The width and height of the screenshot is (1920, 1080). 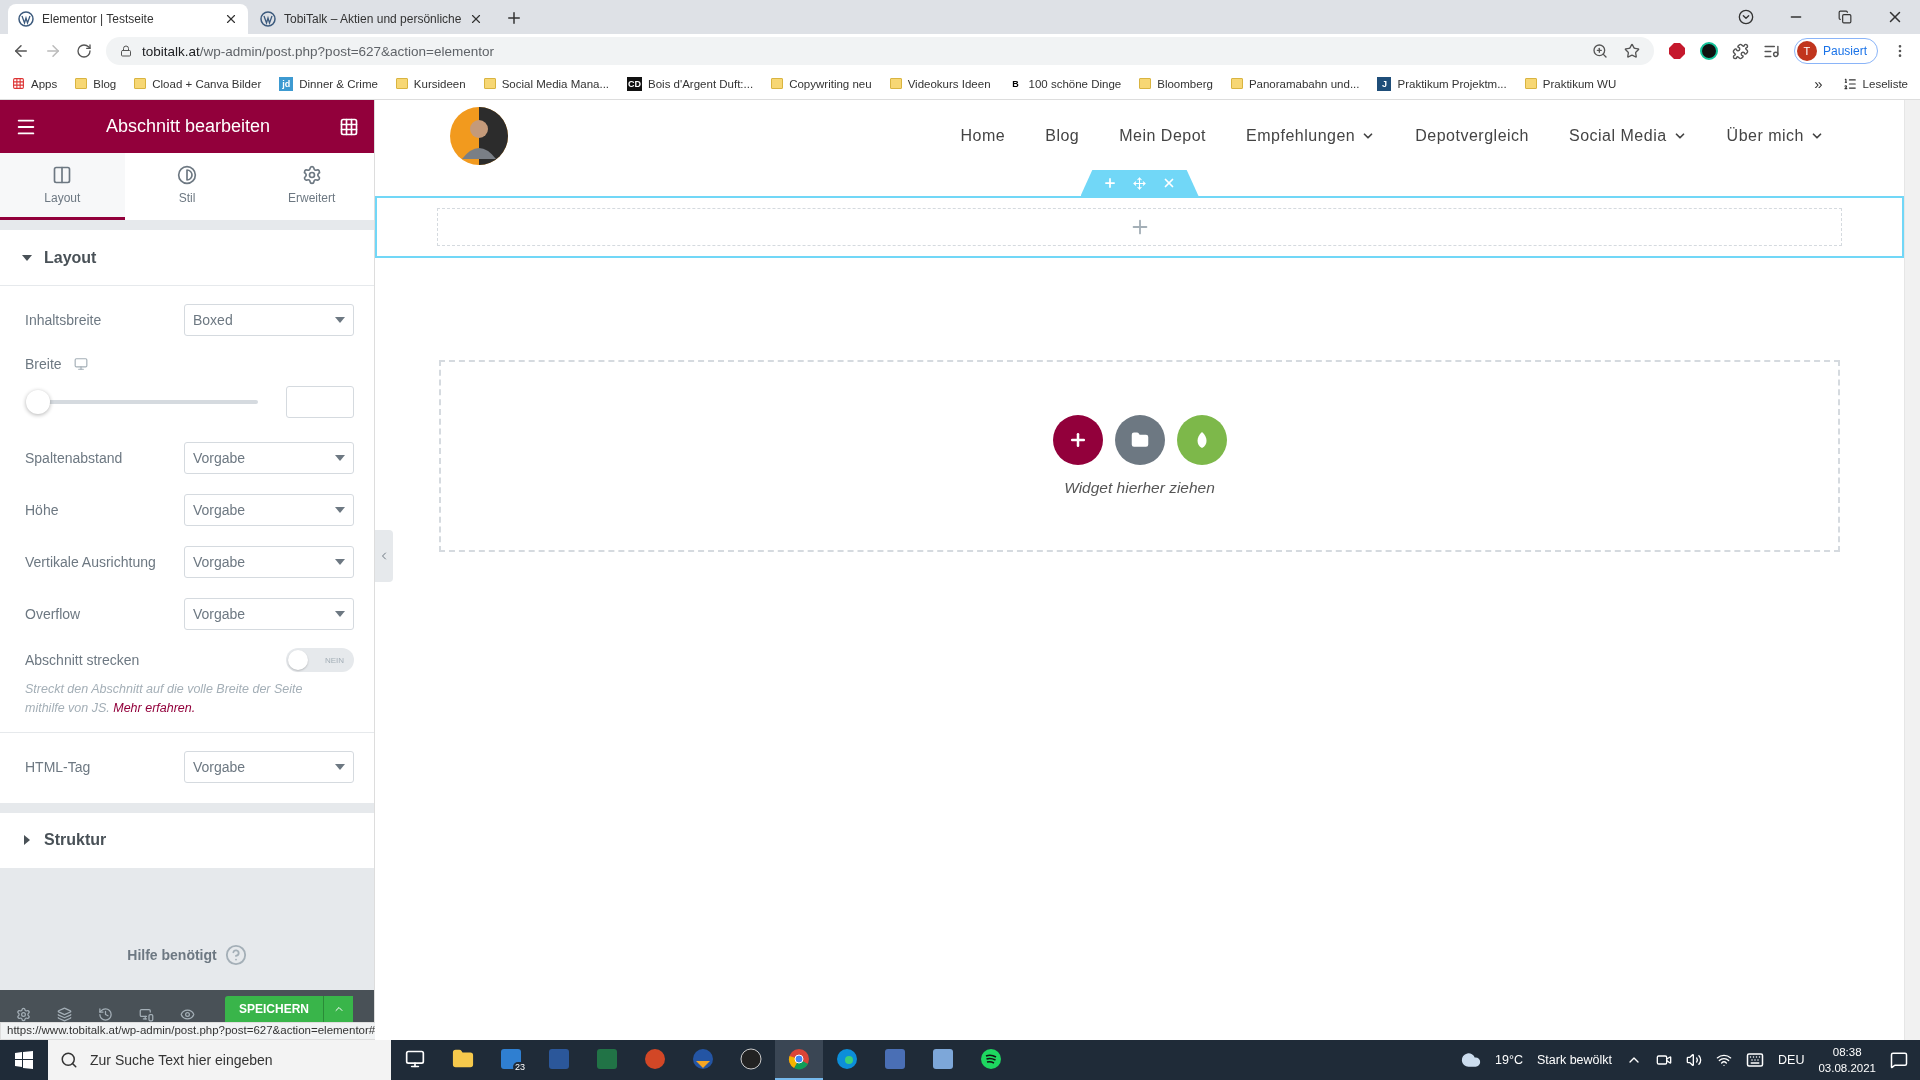 I want to click on bookmark: B 100 schöne Dinge, so click(x=1065, y=83).